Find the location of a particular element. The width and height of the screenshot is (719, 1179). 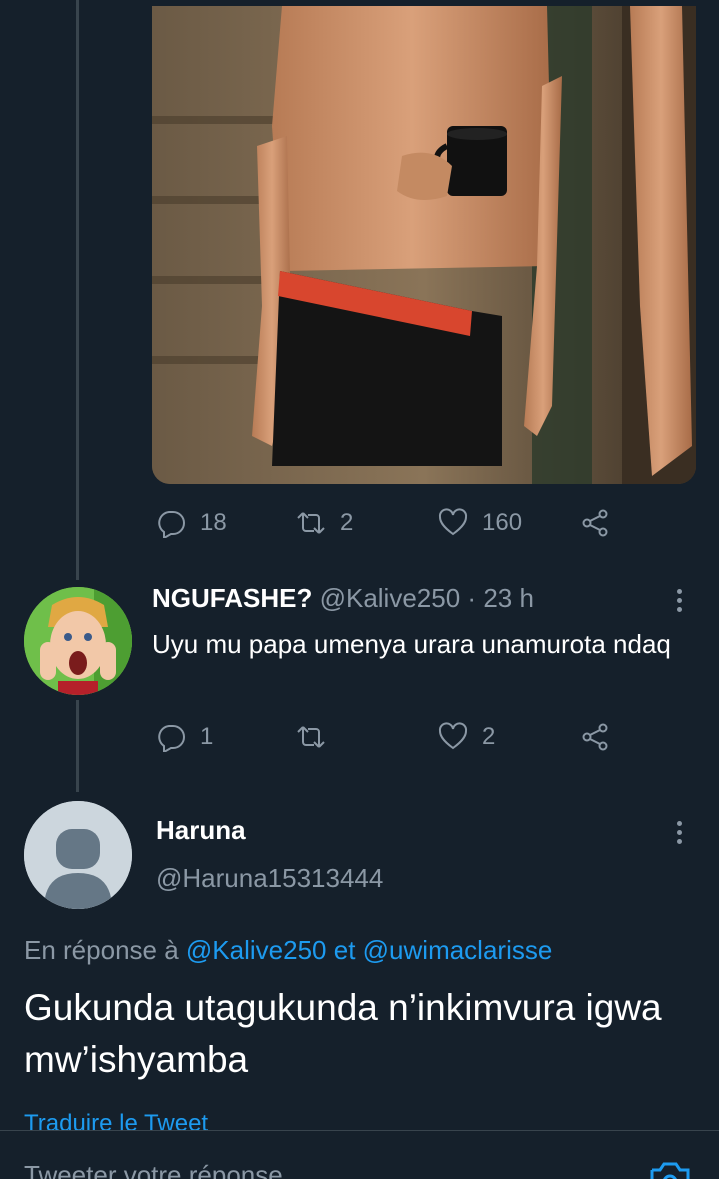

reply-author-name: NGUFASHE? is located at coordinates (232, 598).